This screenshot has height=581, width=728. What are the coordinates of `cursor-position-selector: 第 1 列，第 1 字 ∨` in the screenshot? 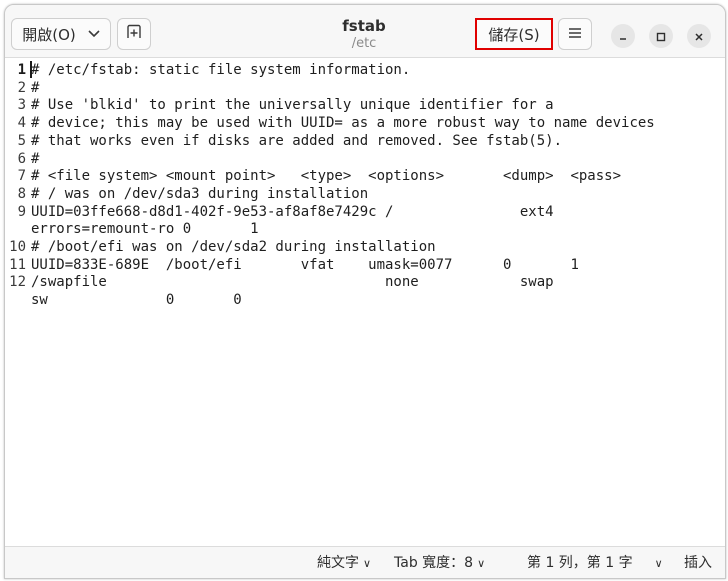 It's located at (595, 563).